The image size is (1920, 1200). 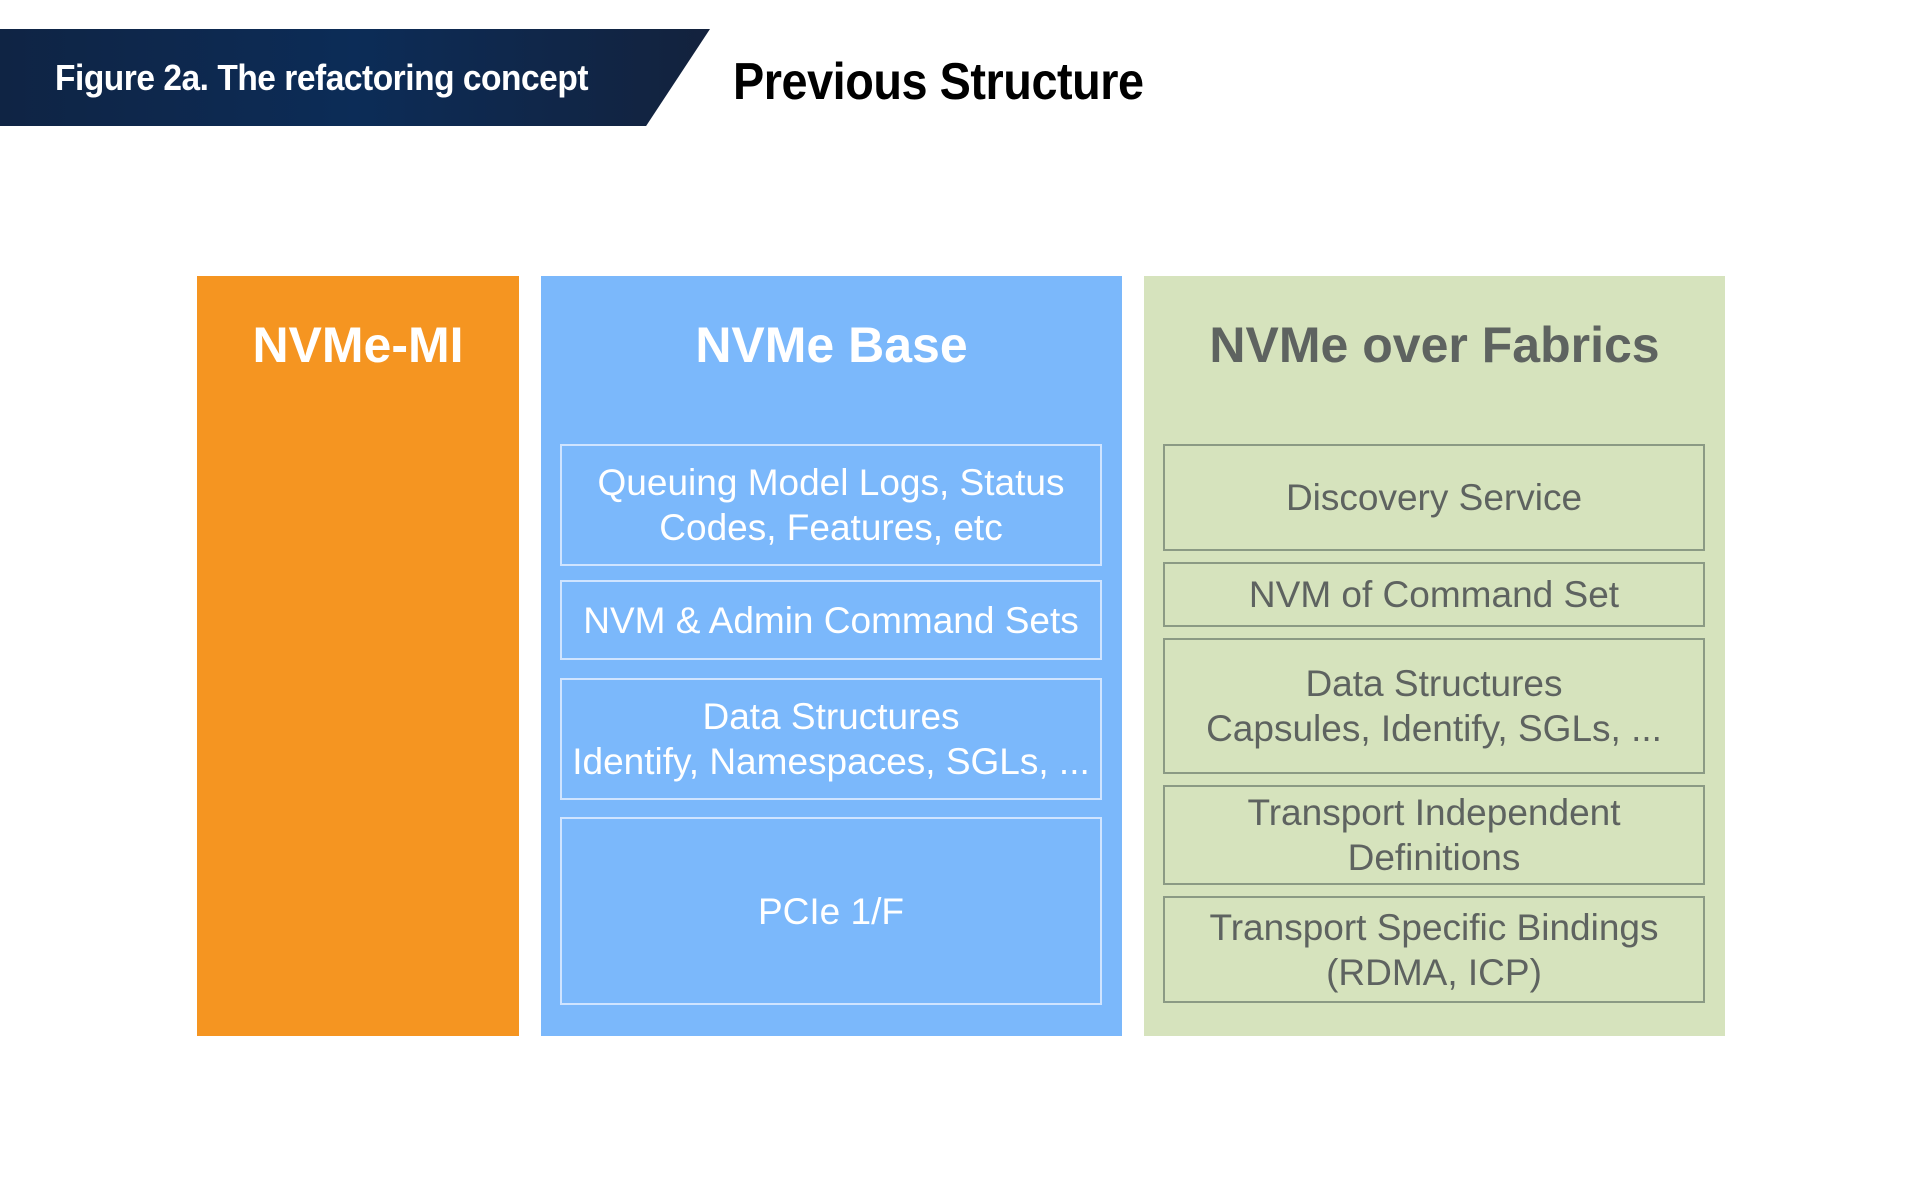 What do you see at coordinates (358, 345) in the screenshot?
I see `column-title-nvme-mi: NVMe-MI` at bounding box center [358, 345].